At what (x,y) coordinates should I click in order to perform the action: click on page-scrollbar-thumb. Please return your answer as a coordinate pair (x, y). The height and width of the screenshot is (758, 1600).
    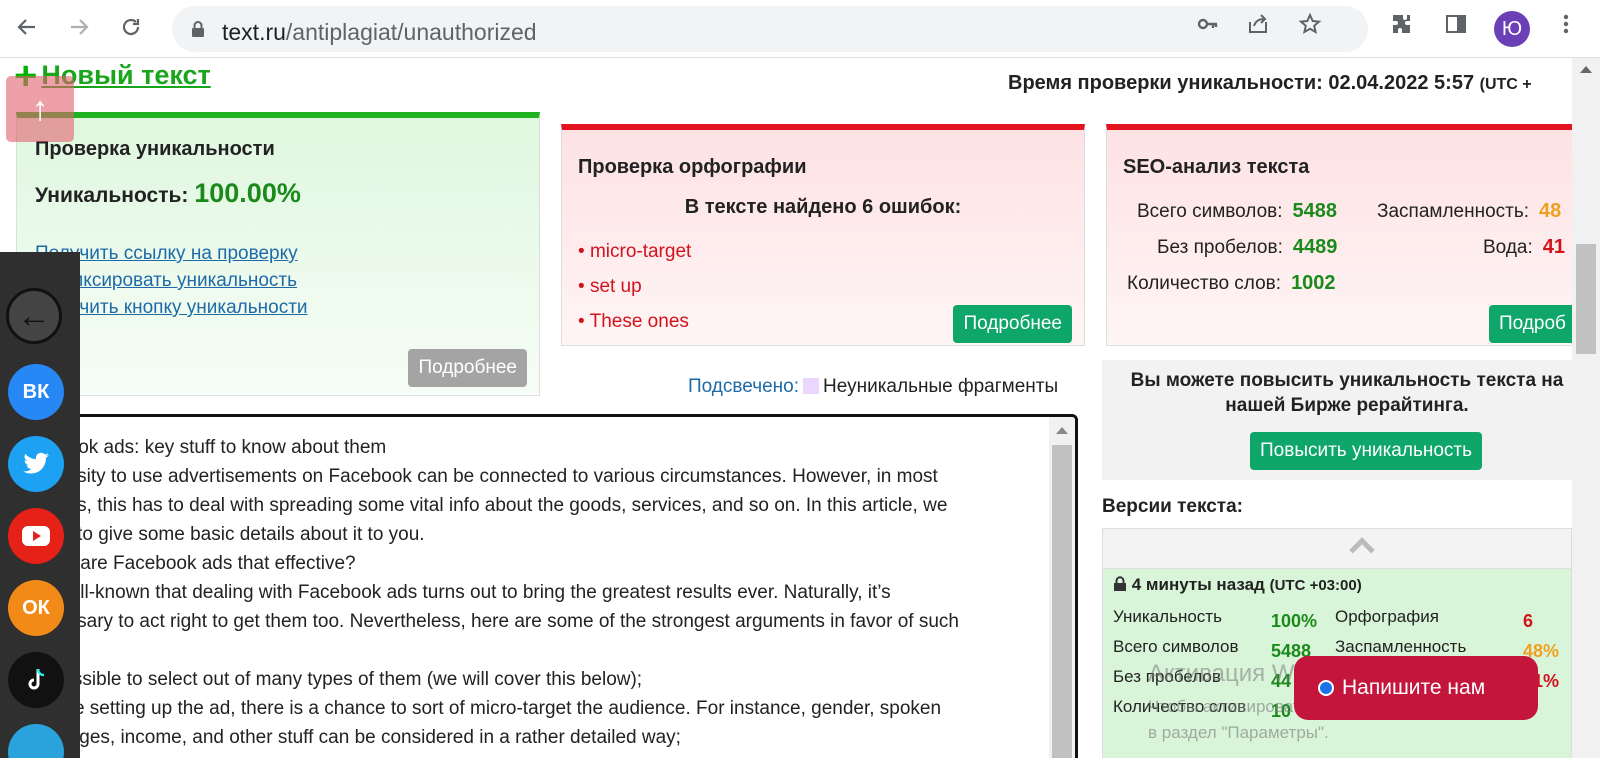
    Looking at the image, I should click on (1586, 299).